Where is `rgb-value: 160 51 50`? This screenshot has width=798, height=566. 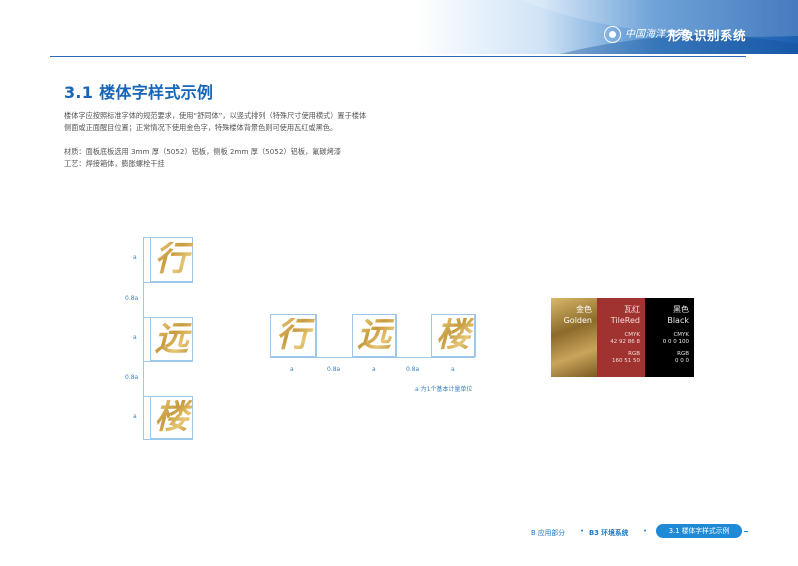
rgb-value: 160 51 50 is located at coordinates (626, 361).